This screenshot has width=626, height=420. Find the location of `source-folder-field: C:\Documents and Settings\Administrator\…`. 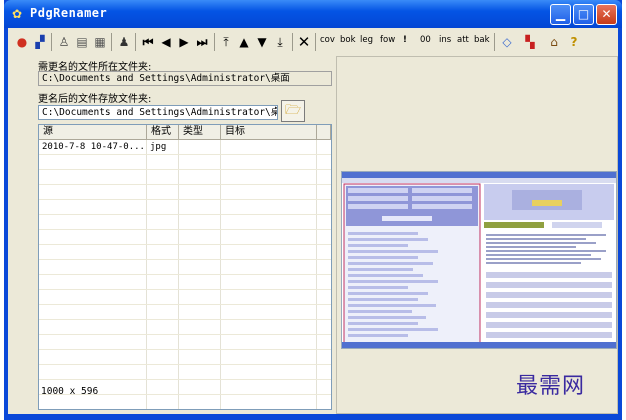

source-folder-field: C:\Documents and Settings\Administrator\… is located at coordinates (185, 78).